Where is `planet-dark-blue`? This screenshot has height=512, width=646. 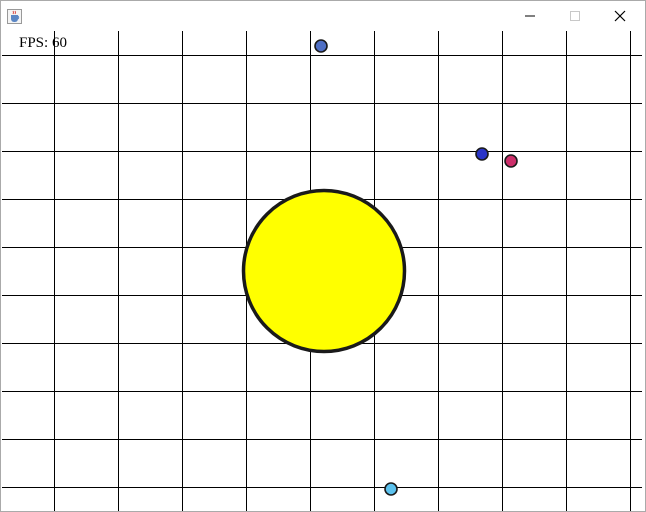 planet-dark-blue is located at coordinates (482, 154).